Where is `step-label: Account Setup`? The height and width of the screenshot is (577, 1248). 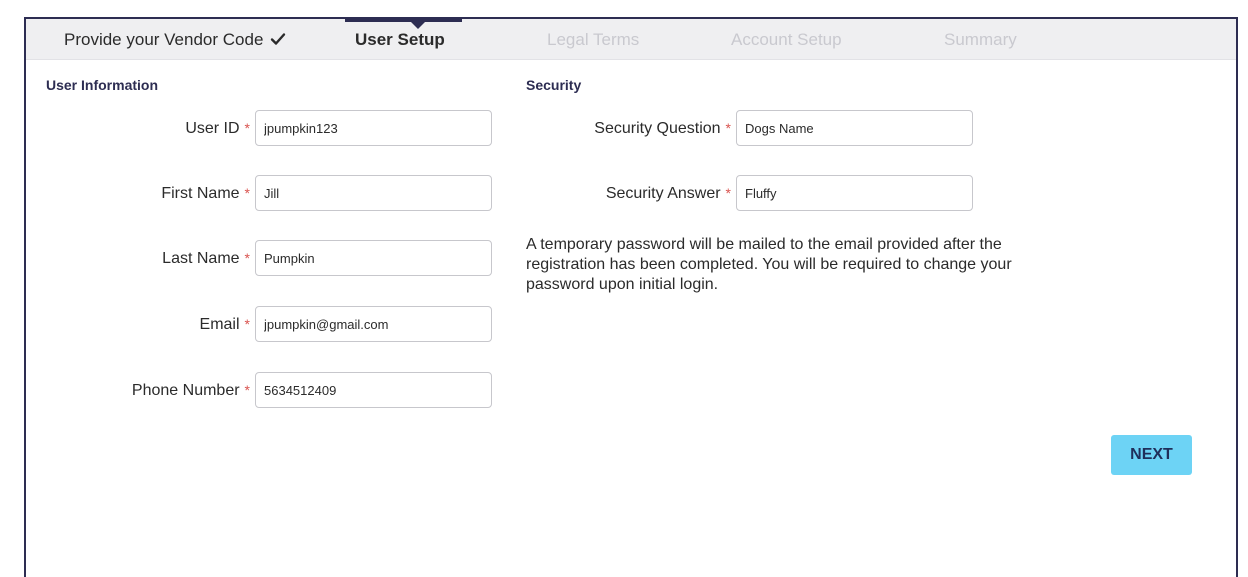
step-label: Account Setup is located at coordinates (786, 39).